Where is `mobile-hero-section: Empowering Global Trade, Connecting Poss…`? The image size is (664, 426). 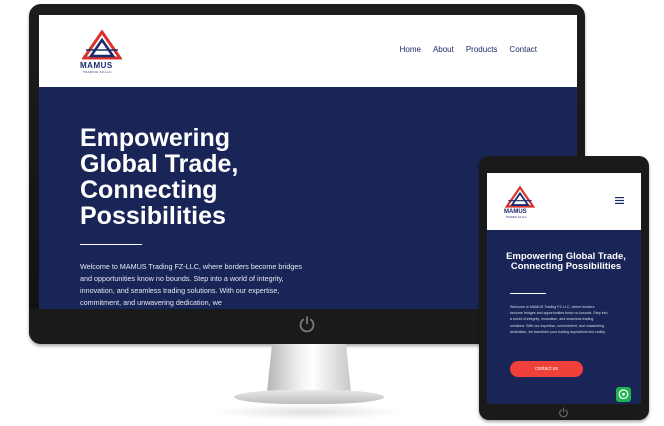
mobile-hero-section: Empowering Global Trade, Connecting Poss… is located at coordinates (564, 317).